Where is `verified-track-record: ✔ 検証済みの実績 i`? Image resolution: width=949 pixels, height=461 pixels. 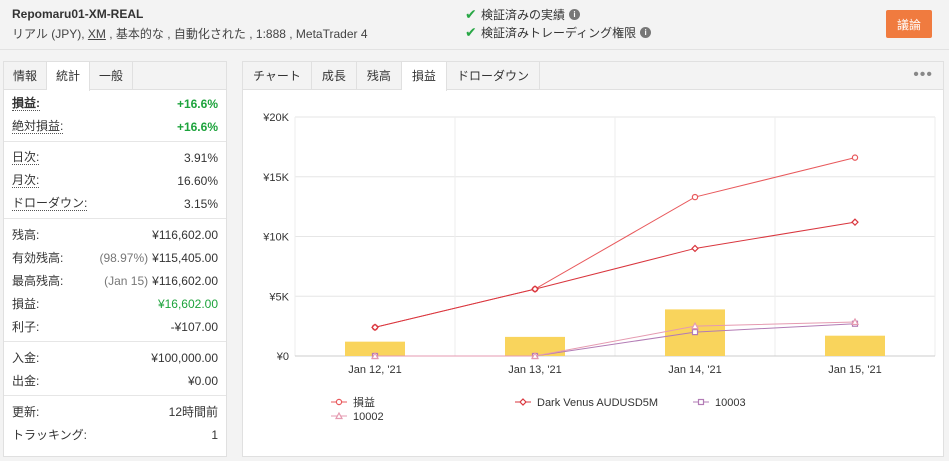
verified-track-record: ✔ 検証済みの実績 i is located at coordinates (523, 14).